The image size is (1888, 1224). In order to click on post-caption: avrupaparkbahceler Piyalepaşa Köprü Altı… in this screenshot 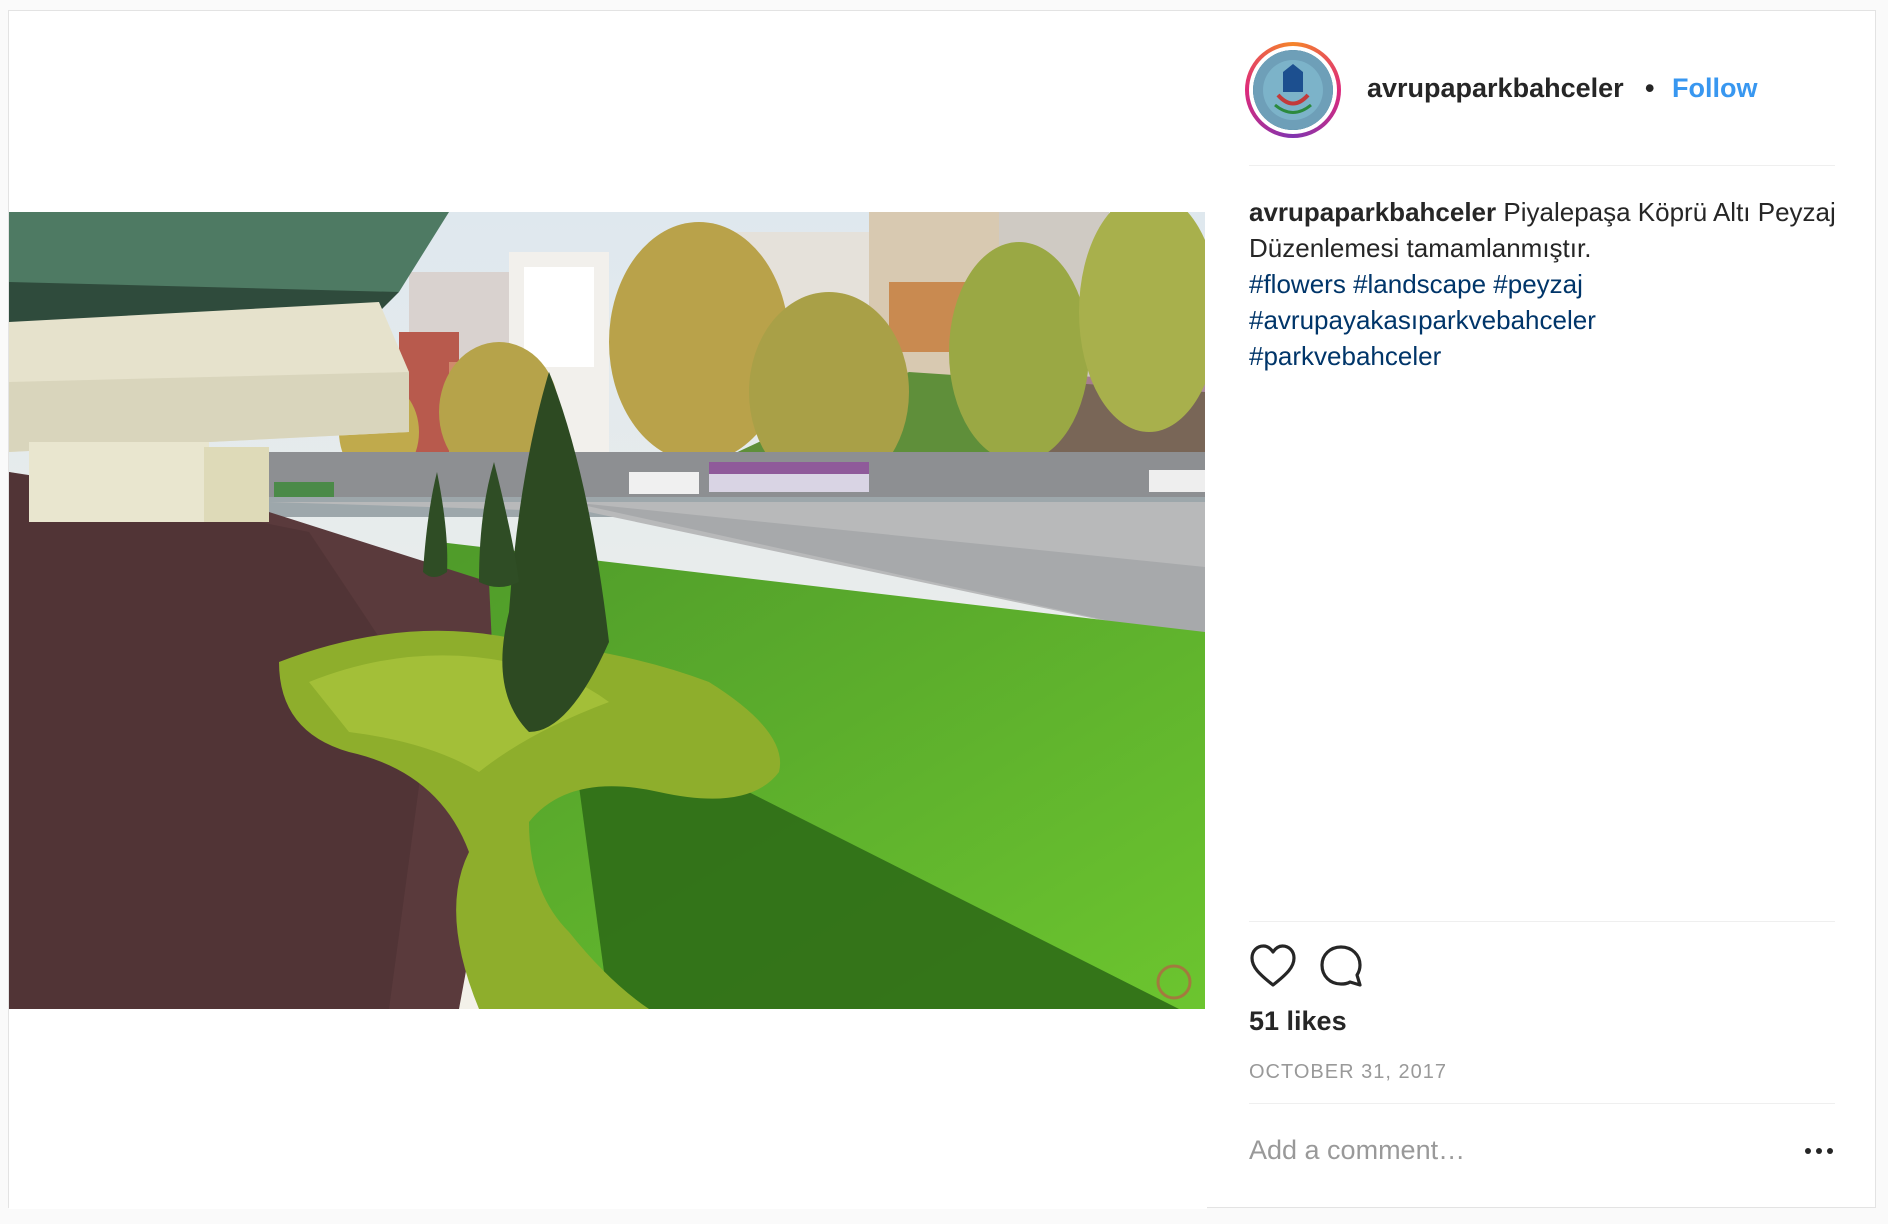, I will do `click(1549, 284)`.